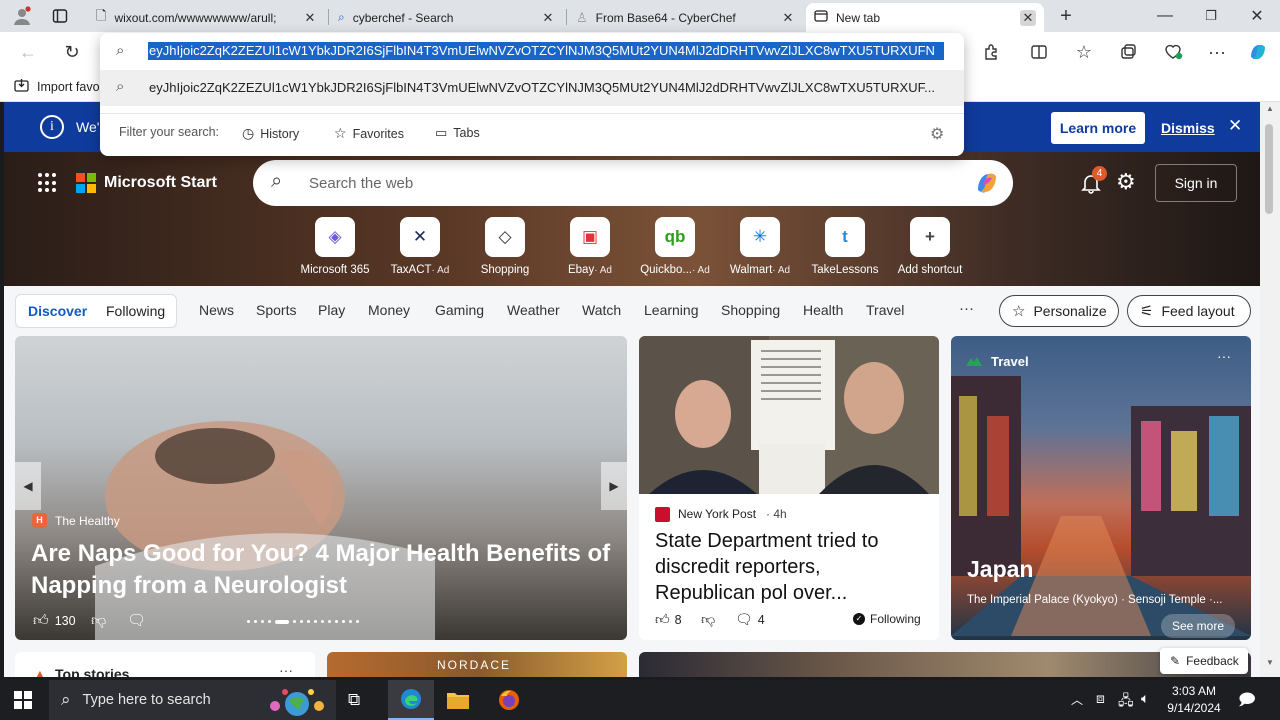 The image size is (1280, 720). What do you see at coordinates (1128, 52) in the screenshot?
I see `collections-icon` at bounding box center [1128, 52].